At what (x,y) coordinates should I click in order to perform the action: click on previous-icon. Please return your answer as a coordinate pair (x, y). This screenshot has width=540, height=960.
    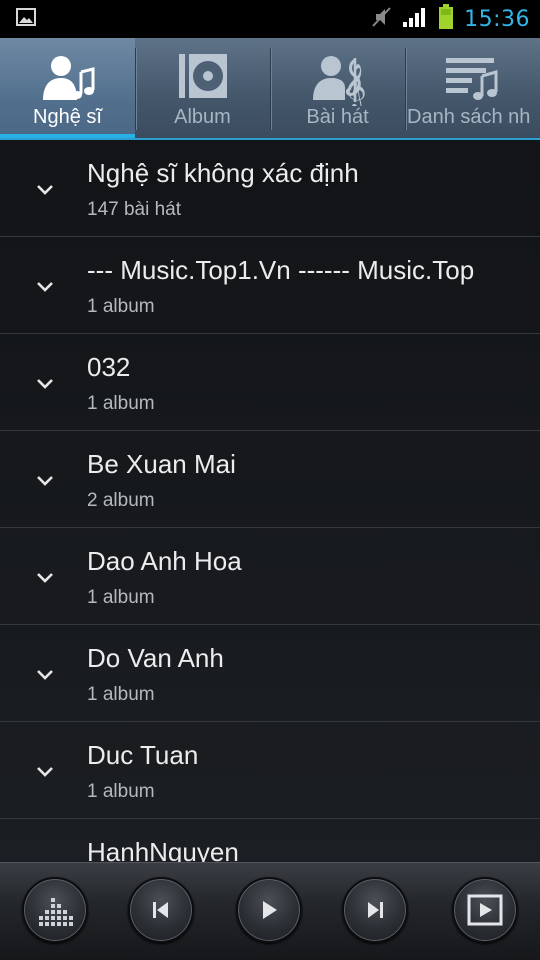
    Looking at the image, I should click on (160, 910).